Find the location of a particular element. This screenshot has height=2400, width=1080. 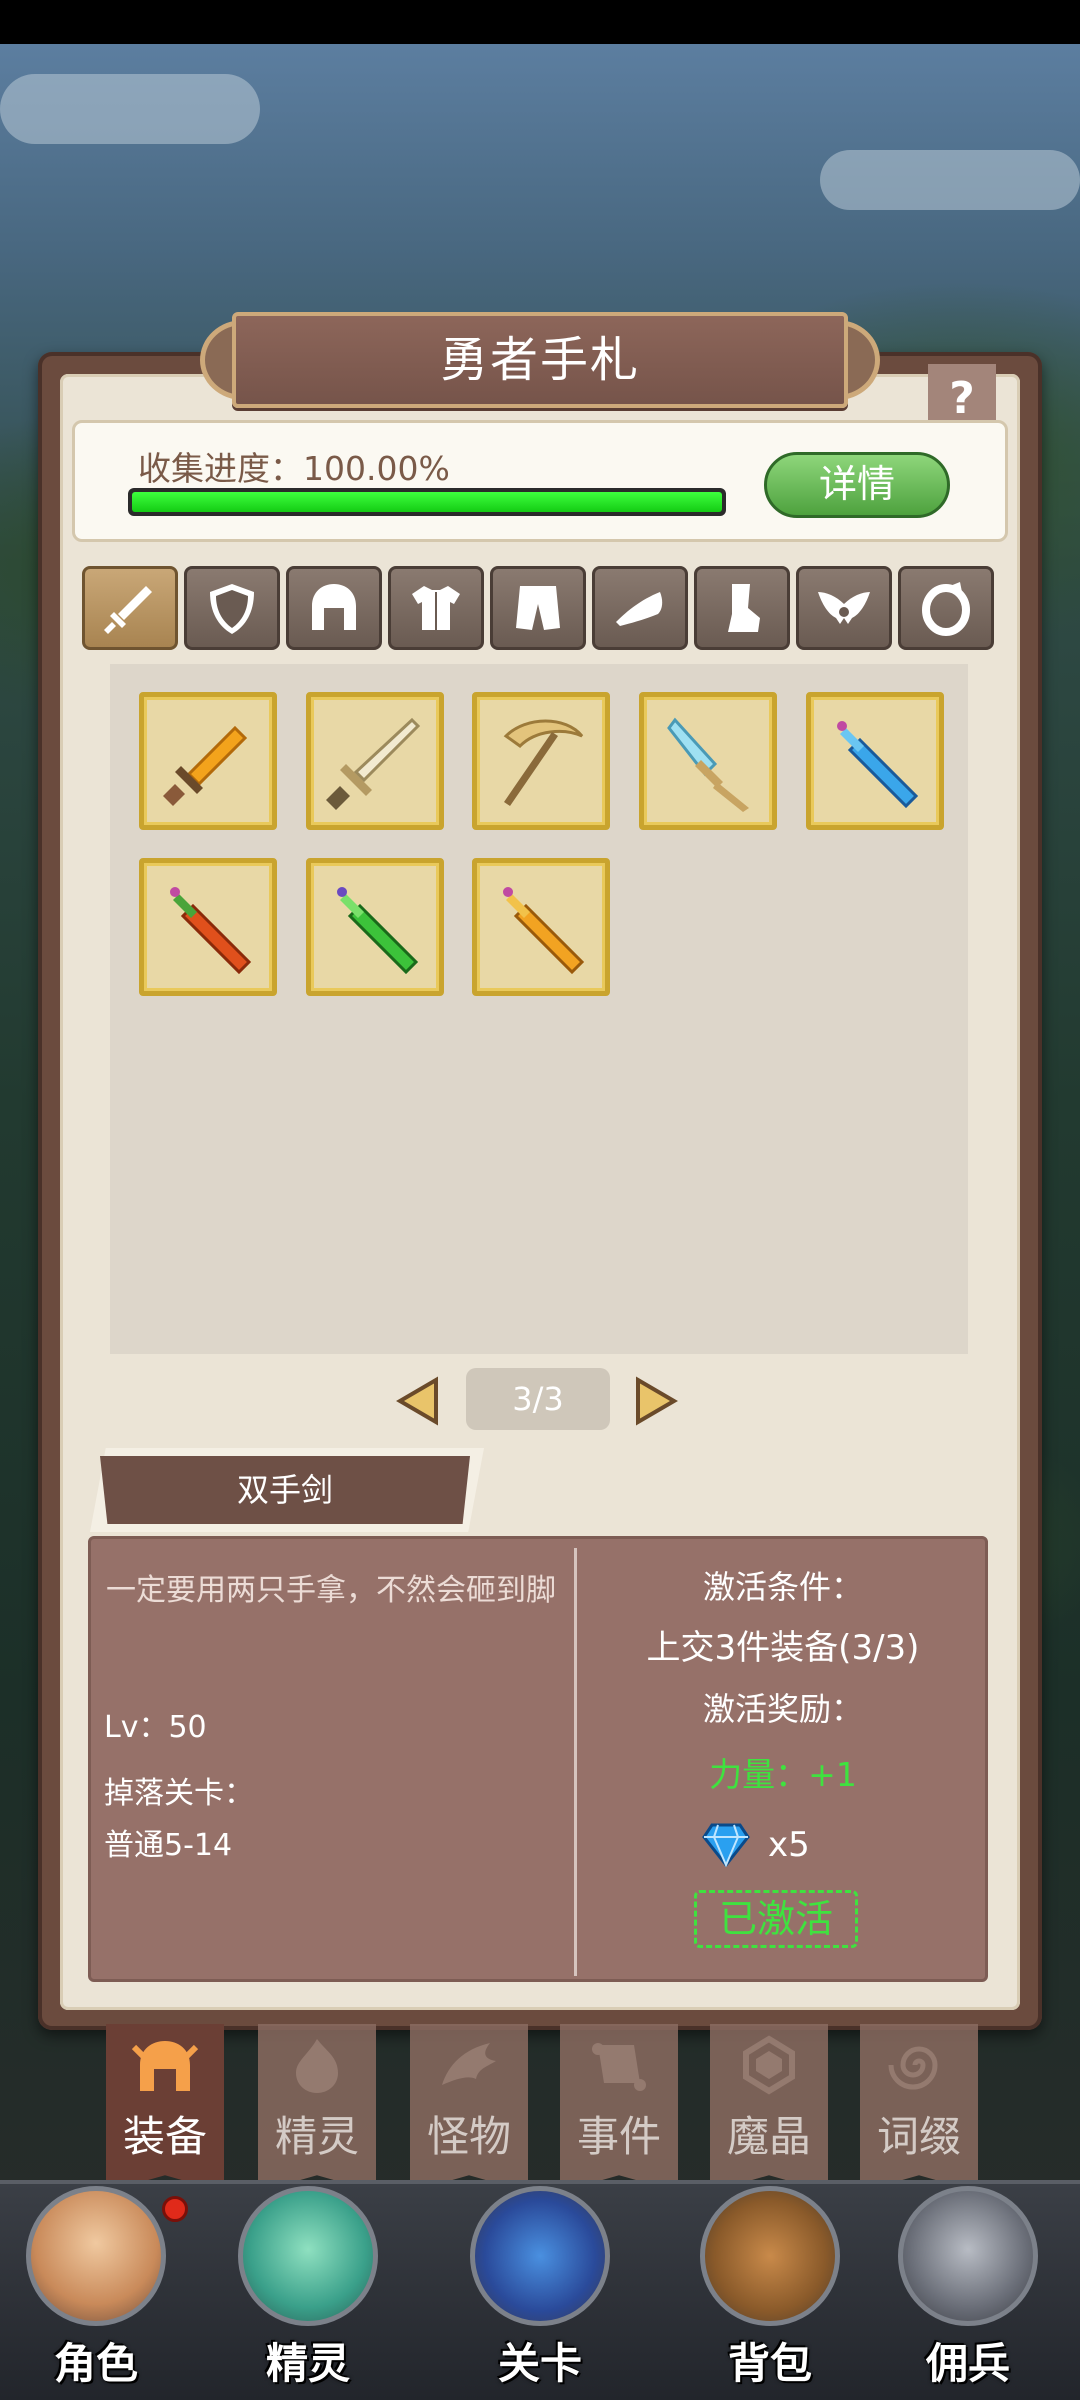

item-description: 一定要用两只手拿，不然会砸到脚 is located at coordinates (331, 1590).